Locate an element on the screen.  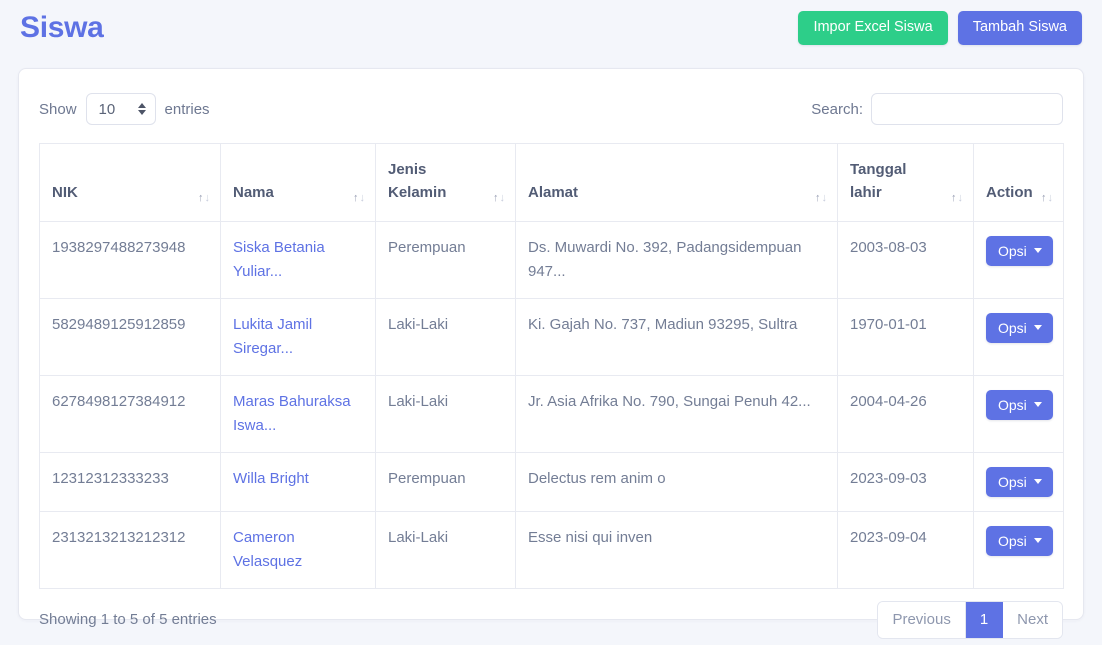
cell-alamat: Ki. Gajah No. 737, Madiun 93295, Sultra is located at coordinates (676, 336).